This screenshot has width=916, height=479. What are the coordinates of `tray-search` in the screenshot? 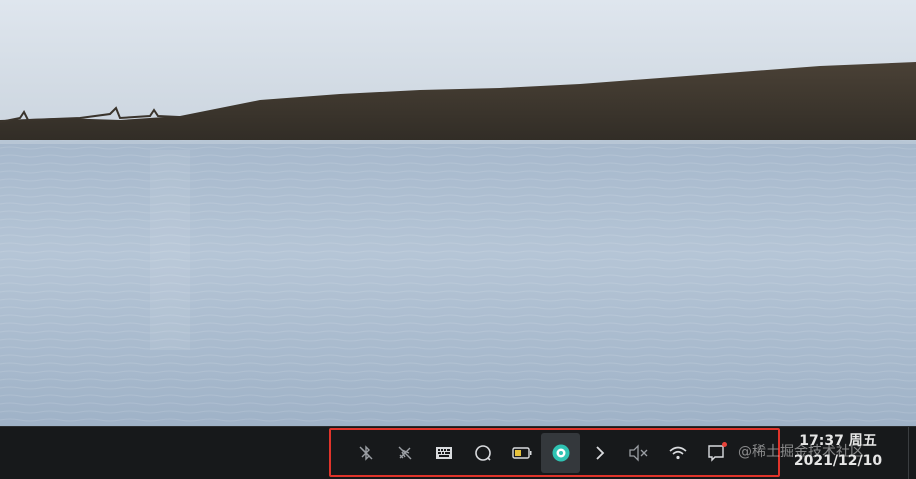 It's located at (482, 453).